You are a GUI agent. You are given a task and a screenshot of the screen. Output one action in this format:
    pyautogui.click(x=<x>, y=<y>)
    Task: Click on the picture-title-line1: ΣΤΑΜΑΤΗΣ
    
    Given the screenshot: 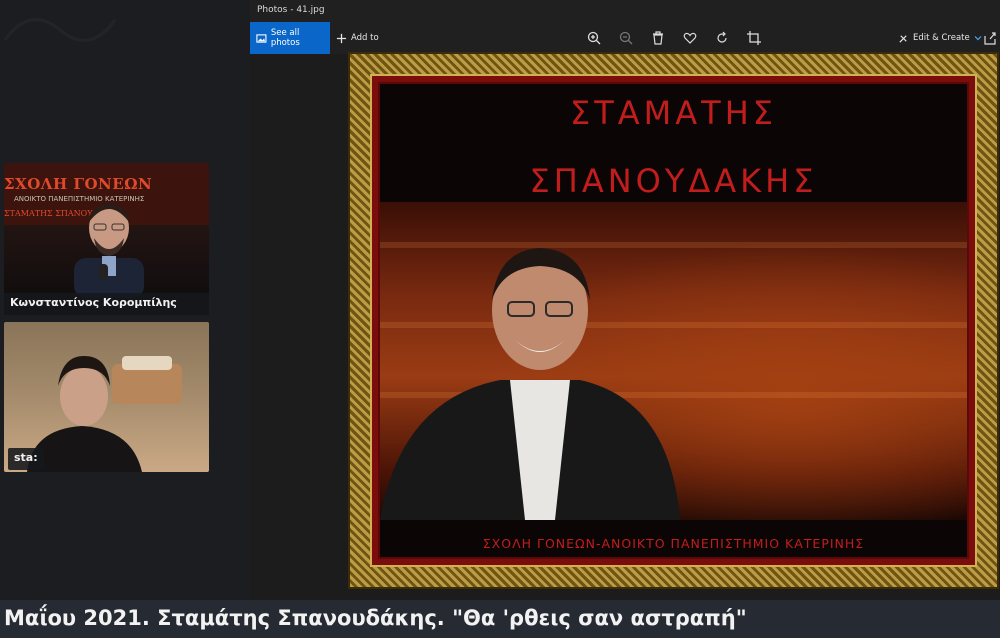 What is the action you would take?
    pyautogui.click(x=673, y=113)
    